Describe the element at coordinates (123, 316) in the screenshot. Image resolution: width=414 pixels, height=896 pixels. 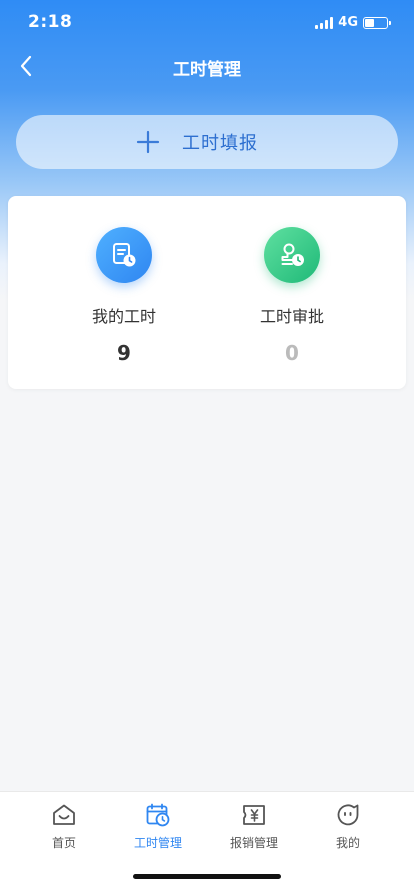
I see `stat-label: 我的工时` at that location.